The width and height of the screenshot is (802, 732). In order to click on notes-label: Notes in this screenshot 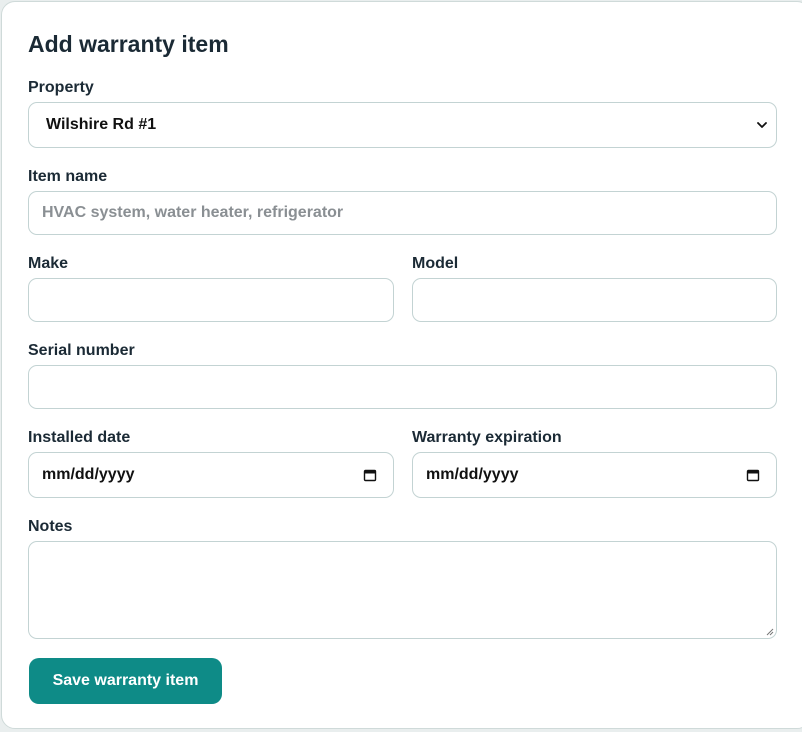, I will do `click(50, 526)`.